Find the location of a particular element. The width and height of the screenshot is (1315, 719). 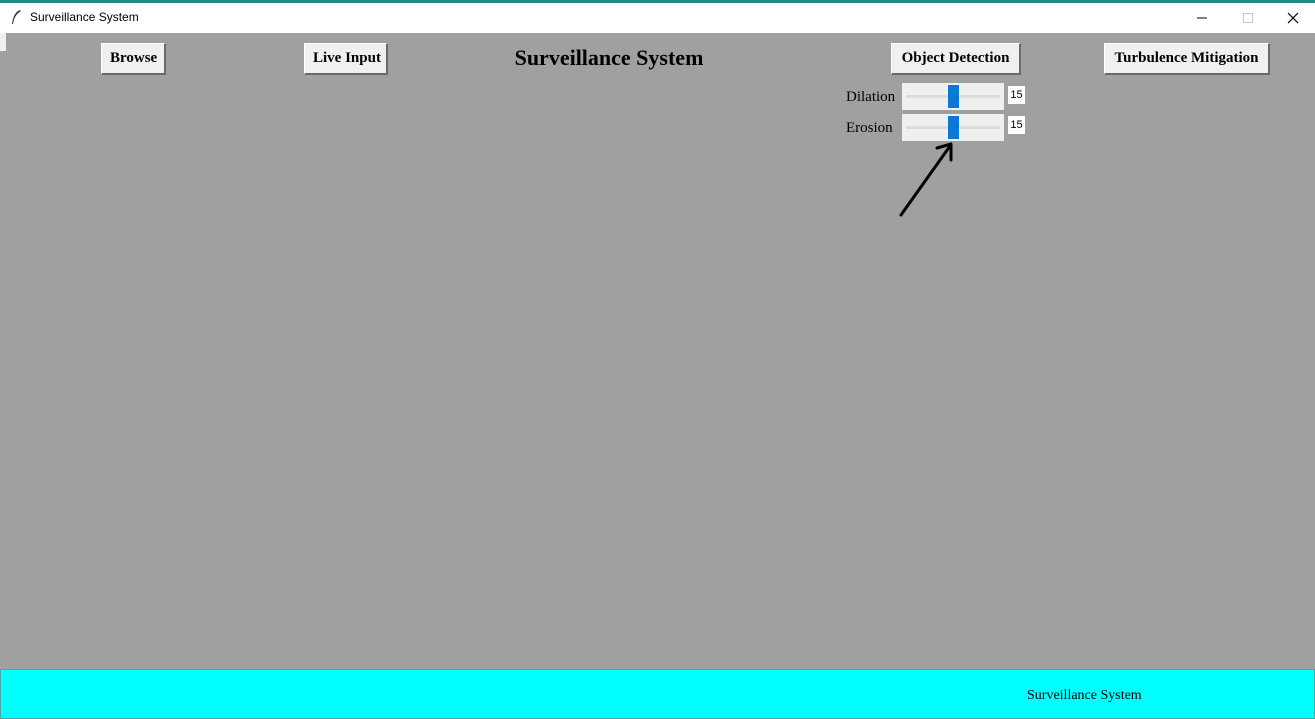

close-icon is located at coordinates (1293, 18).